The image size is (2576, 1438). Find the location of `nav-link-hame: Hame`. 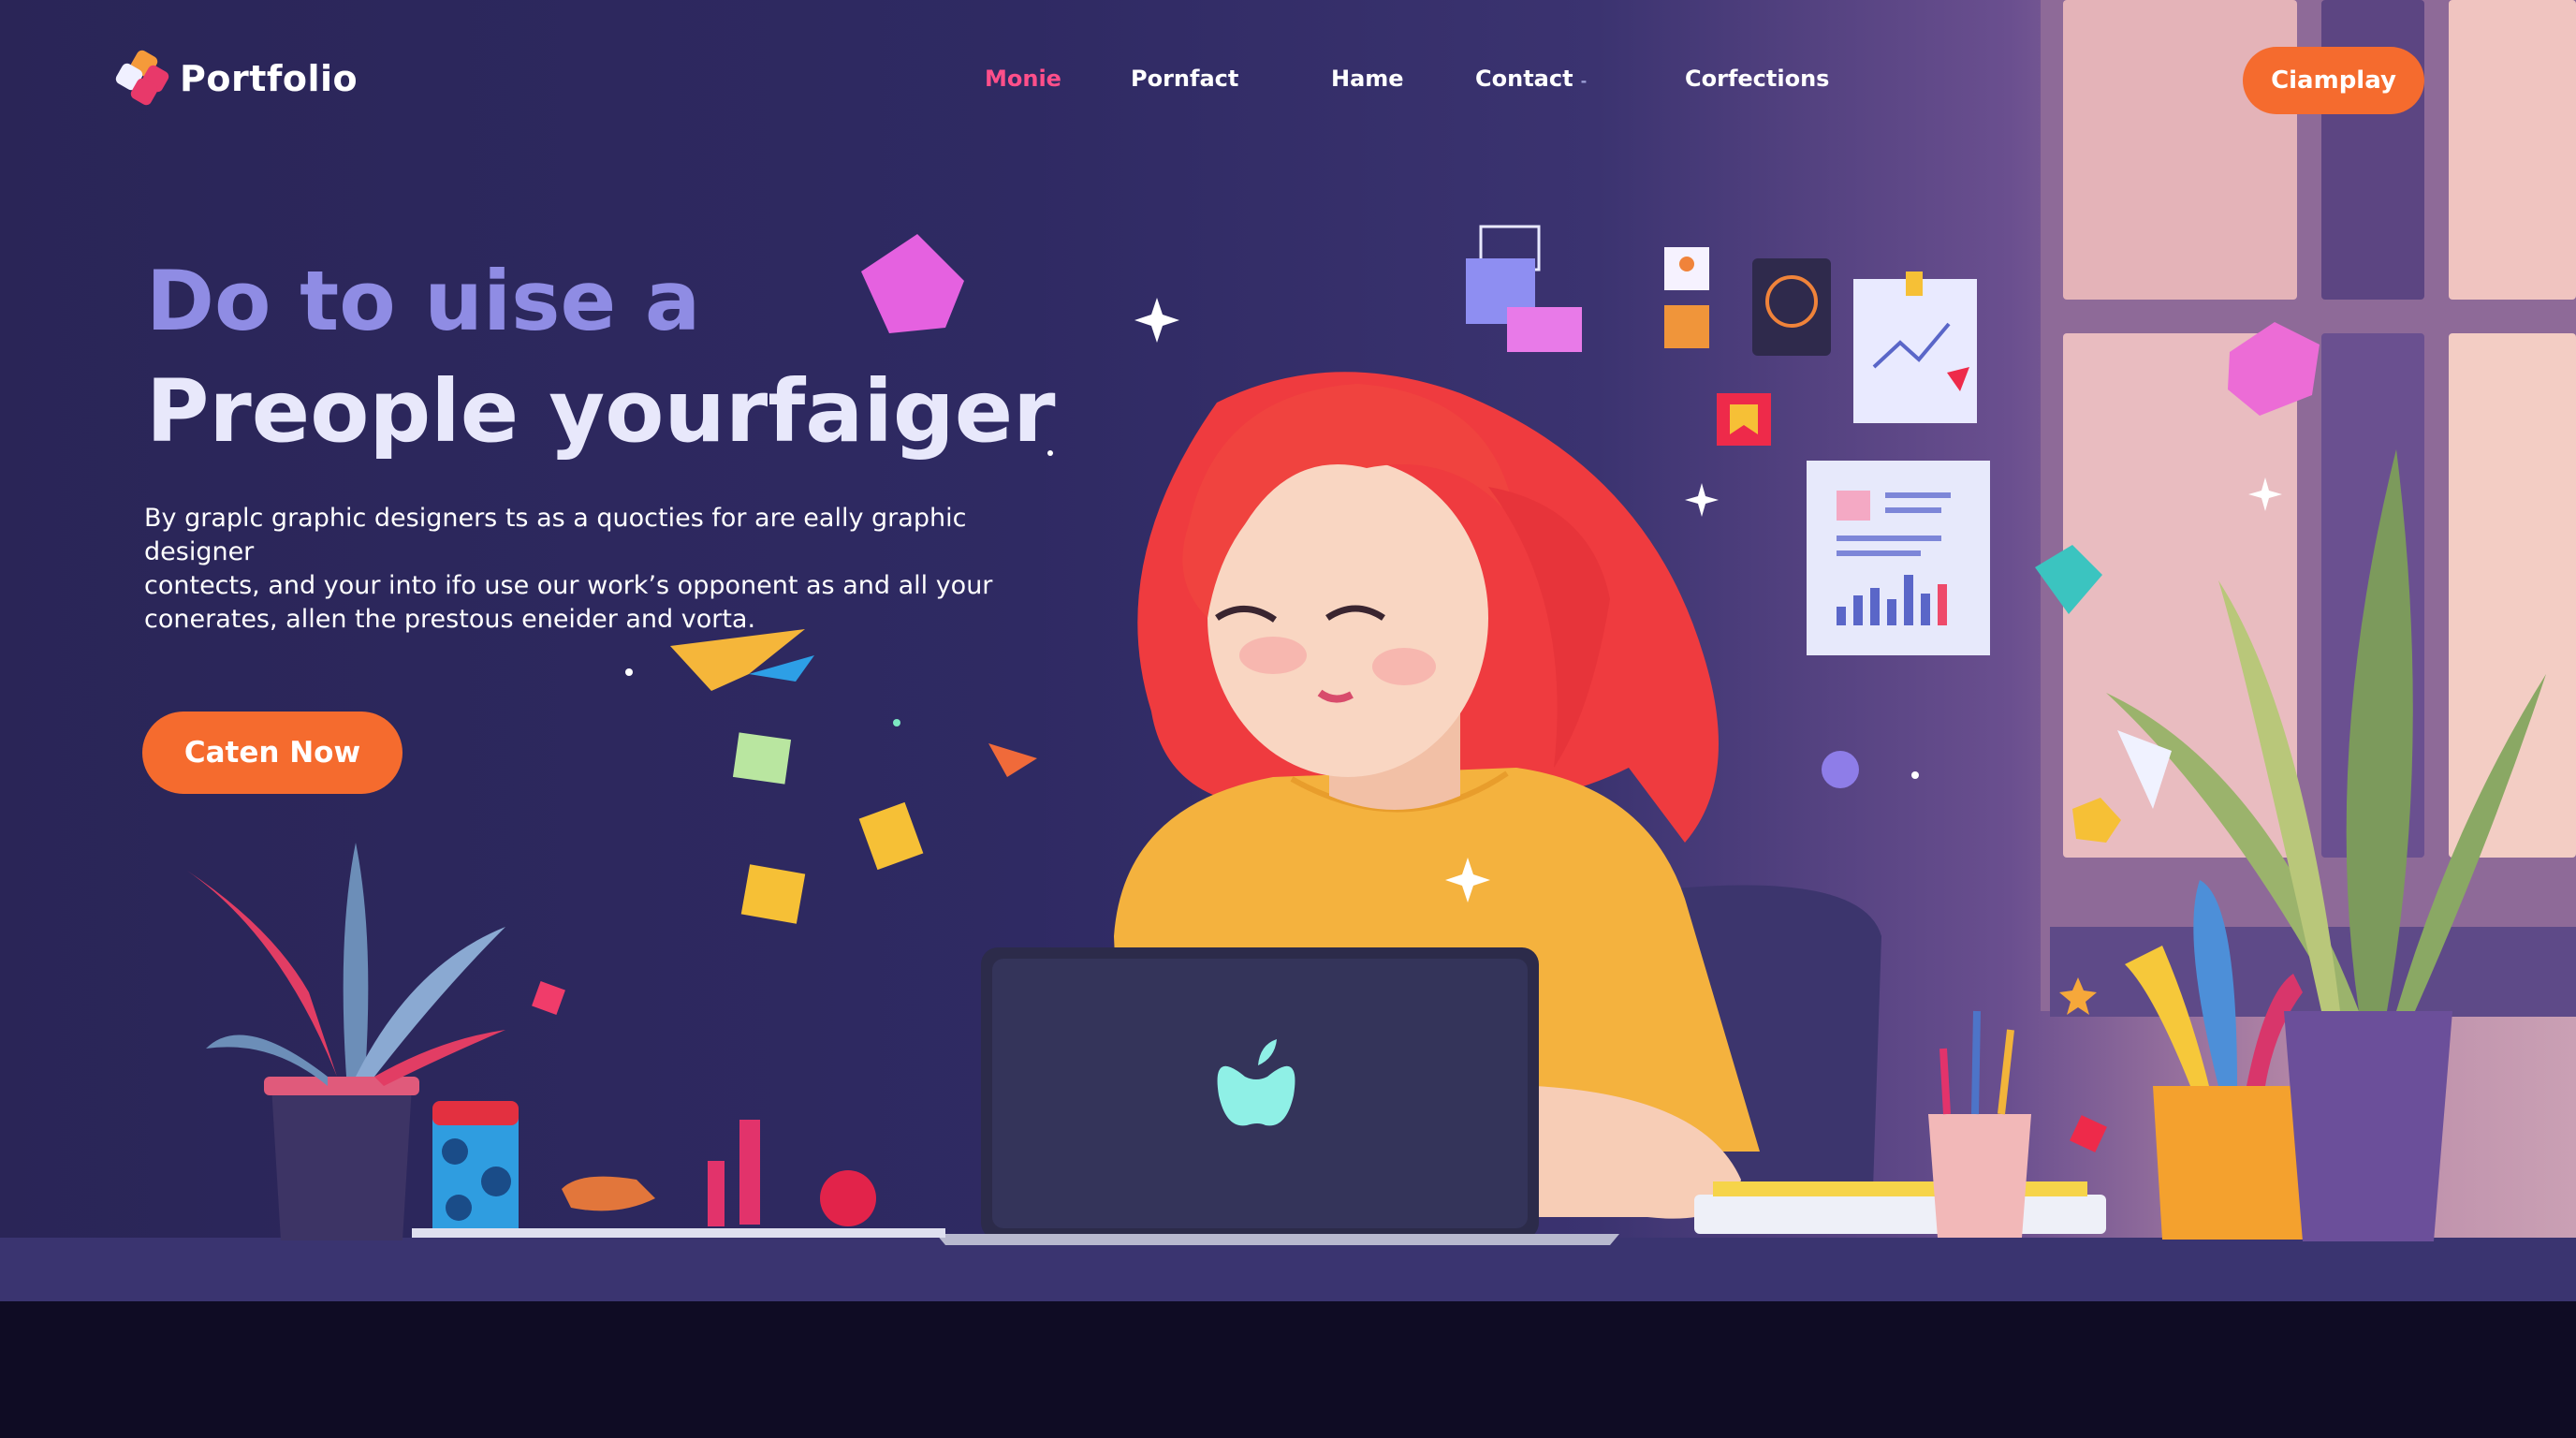

nav-link-hame: Hame is located at coordinates (1367, 79).